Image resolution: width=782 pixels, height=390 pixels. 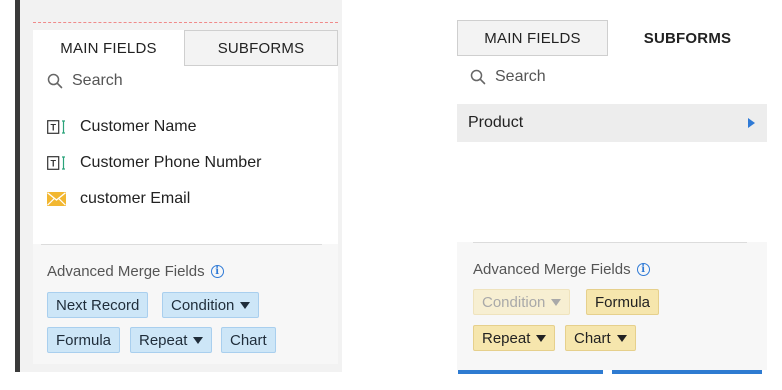 What do you see at coordinates (185, 22) in the screenshot?
I see `dashed-divider` at bounding box center [185, 22].